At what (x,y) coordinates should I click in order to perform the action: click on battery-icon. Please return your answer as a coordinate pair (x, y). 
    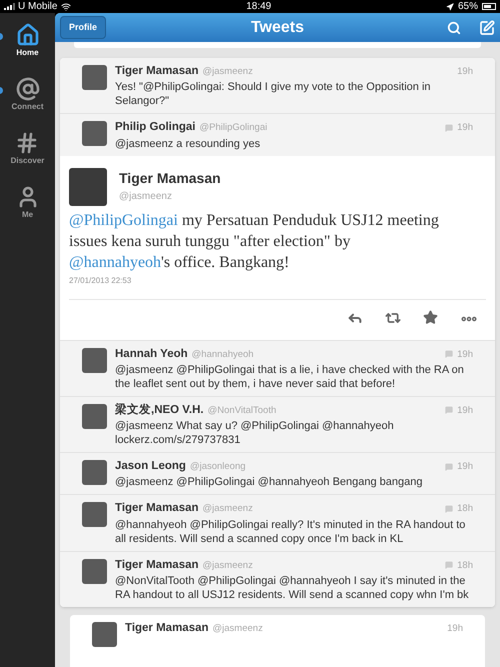
    Looking at the image, I should click on (489, 6).